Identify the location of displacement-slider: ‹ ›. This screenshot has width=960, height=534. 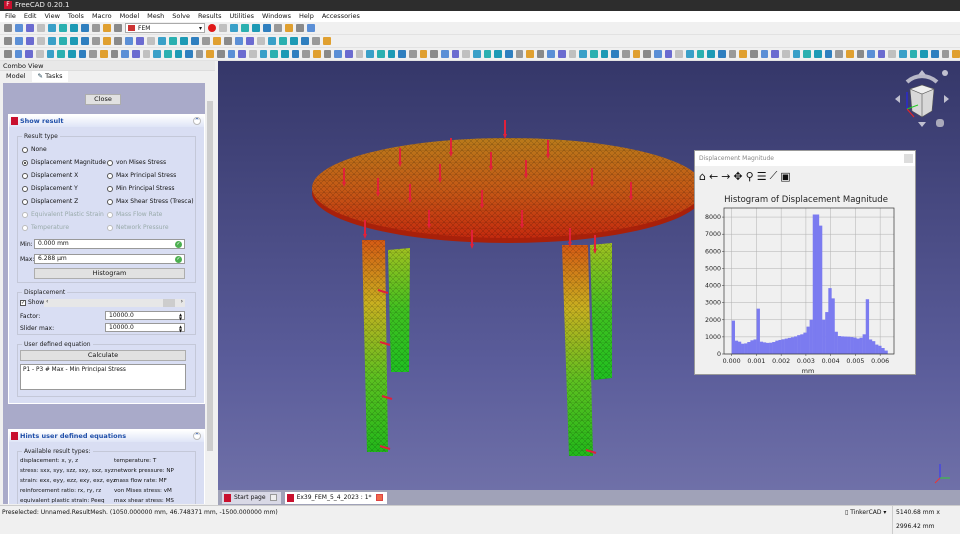
(114, 302).